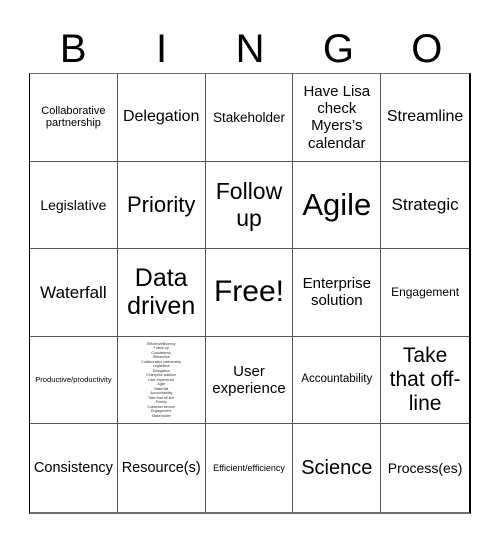 The height and width of the screenshot is (544, 500). I want to click on header-letter-o: O, so click(427, 49).